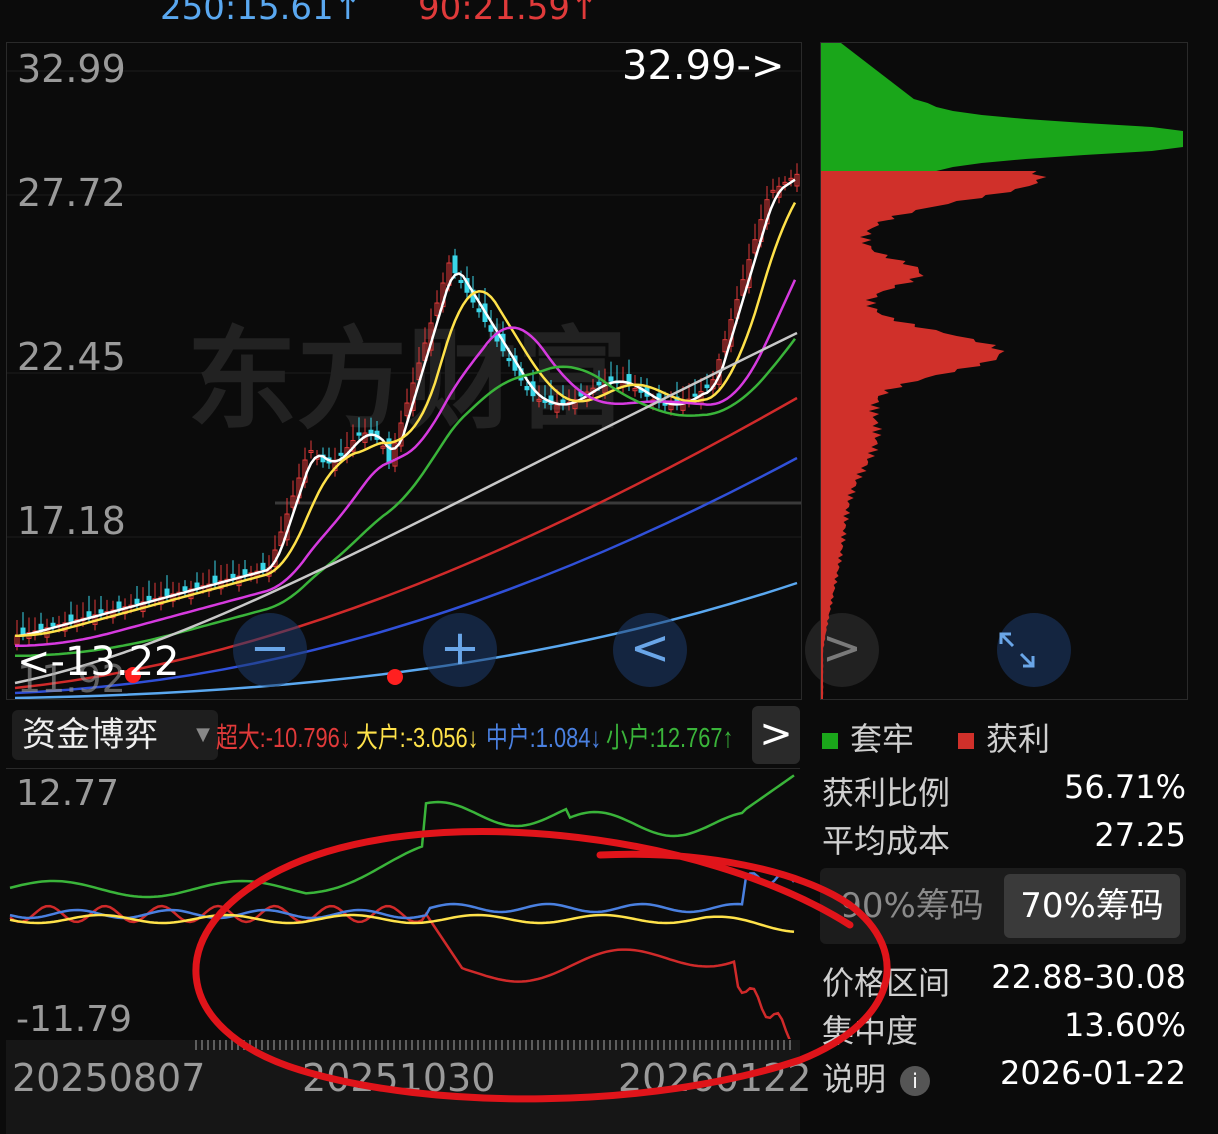 The width and height of the screenshot is (1218, 1134). What do you see at coordinates (886, 841) in the screenshot?
I see `avg-cost-label: 平均成本` at bounding box center [886, 841].